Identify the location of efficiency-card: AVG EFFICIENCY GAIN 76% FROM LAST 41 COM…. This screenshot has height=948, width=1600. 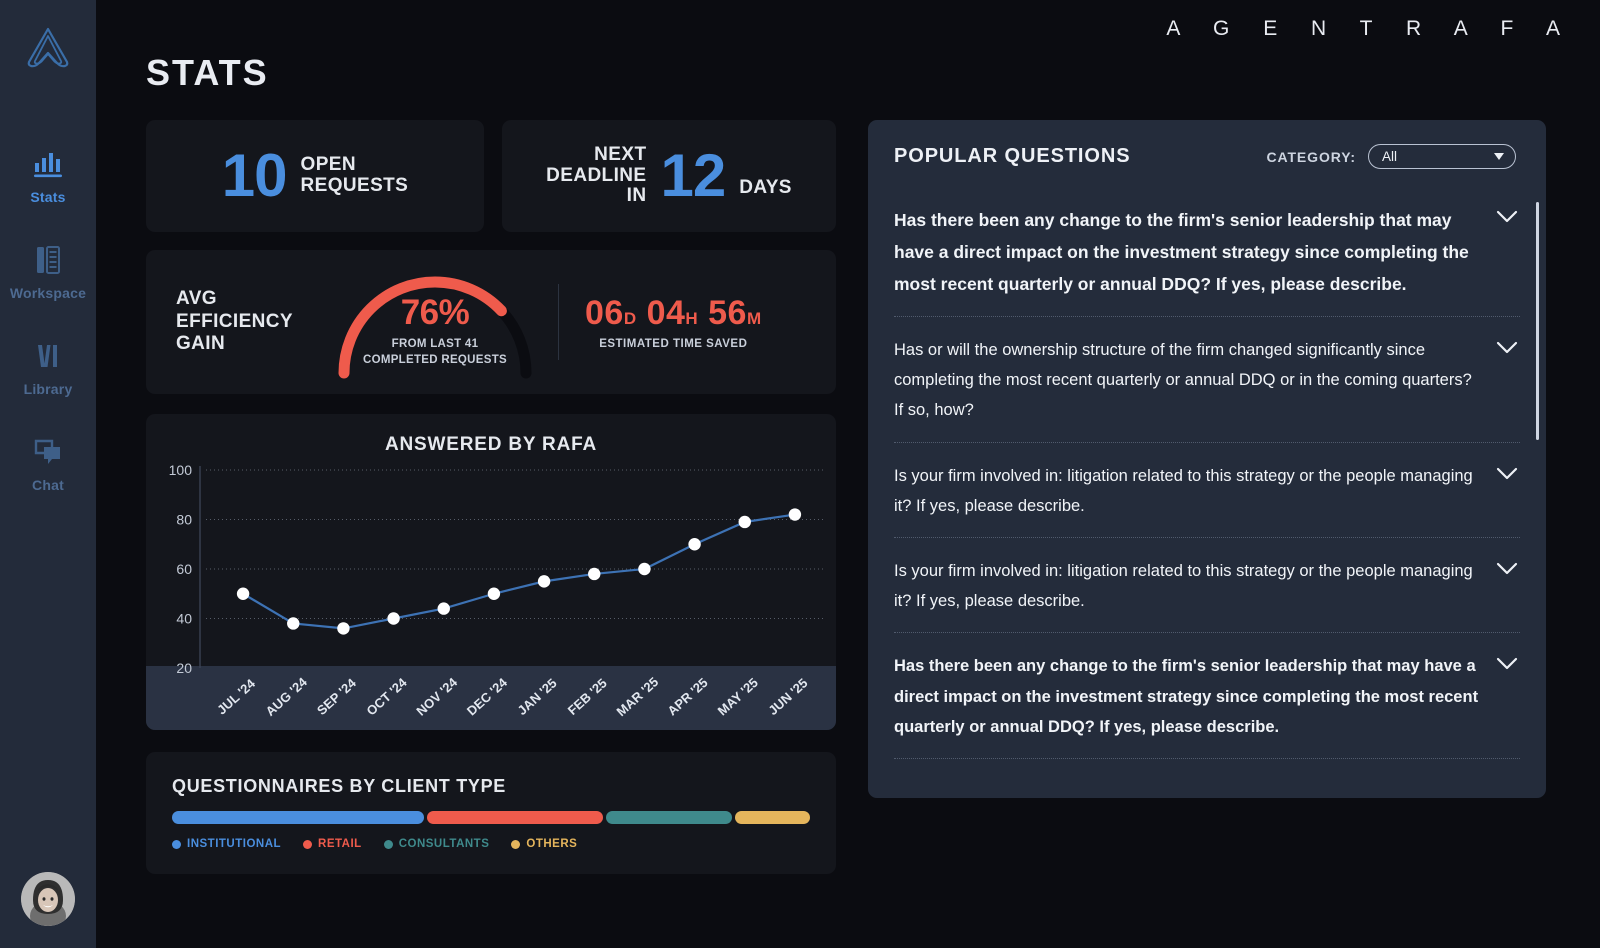
(491, 322).